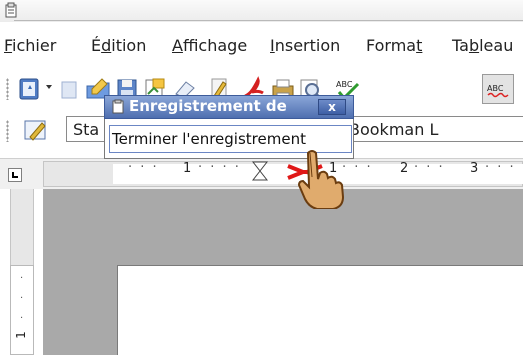  What do you see at coordinates (71, 89) in the screenshot?
I see `open-folder-icon` at bounding box center [71, 89].